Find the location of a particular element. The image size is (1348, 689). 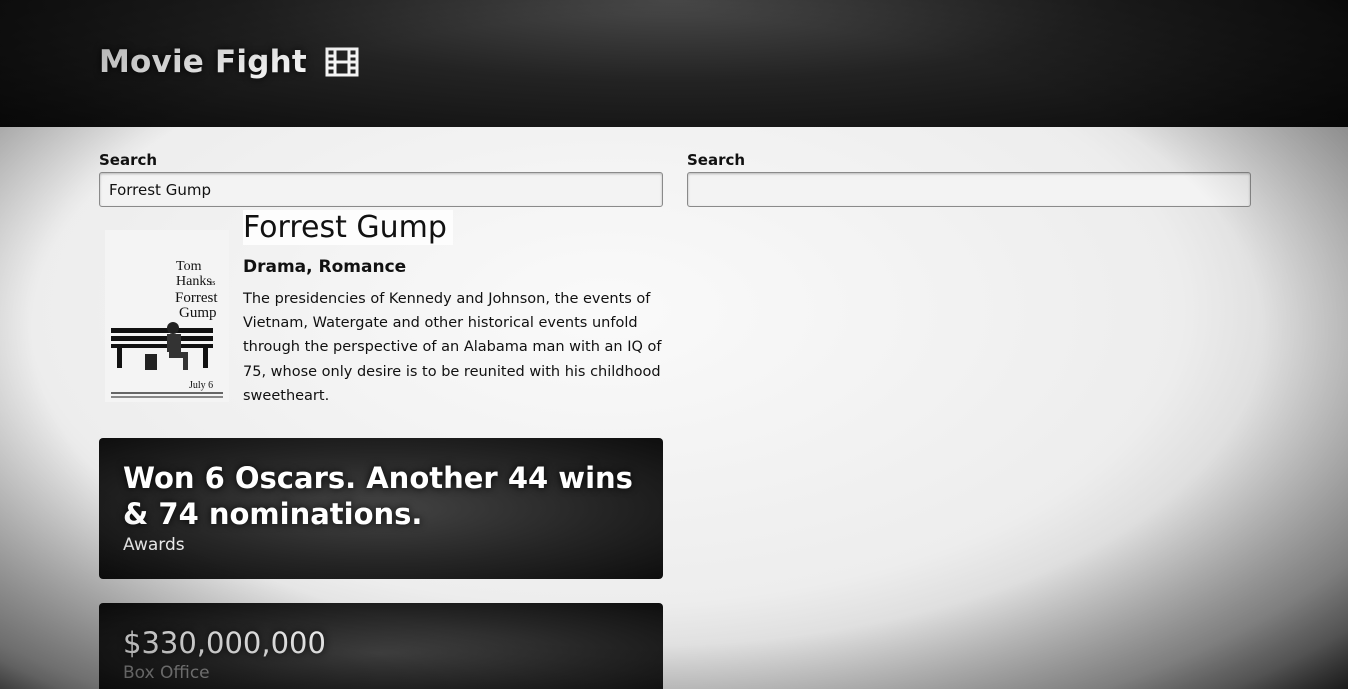

left-search-label: Search is located at coordinates (128, 160).